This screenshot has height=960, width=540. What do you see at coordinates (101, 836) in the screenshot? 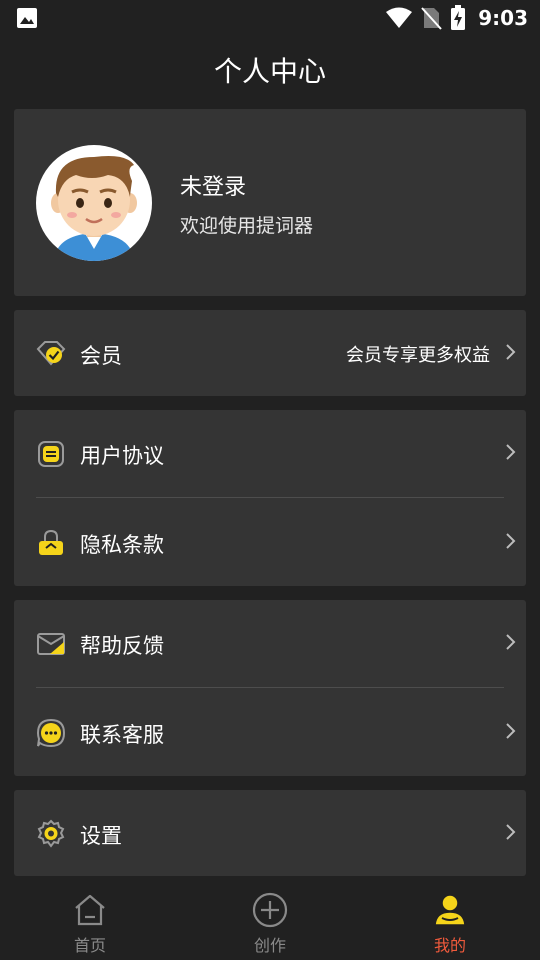
I see `menu-label-settings: 设置` at bounding box center [101, 836].